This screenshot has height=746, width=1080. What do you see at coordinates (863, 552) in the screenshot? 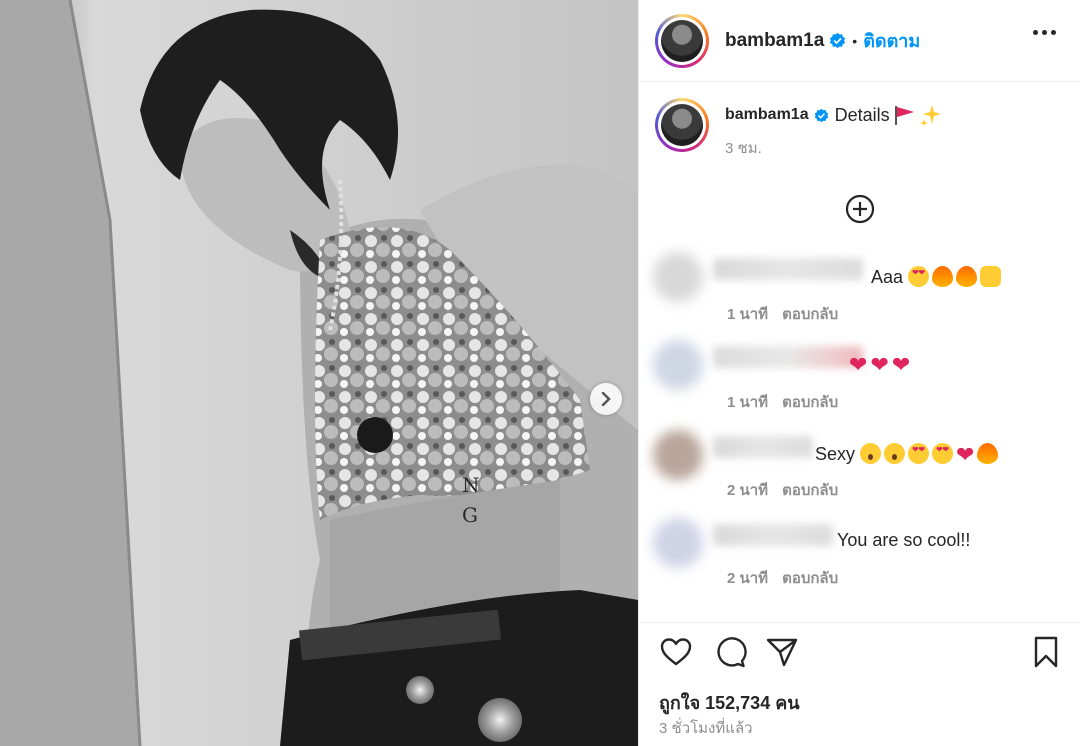
I see `comment-item: You are so cool!! 2 นาที ตอบกลับ` at bounding box center [863, 552].